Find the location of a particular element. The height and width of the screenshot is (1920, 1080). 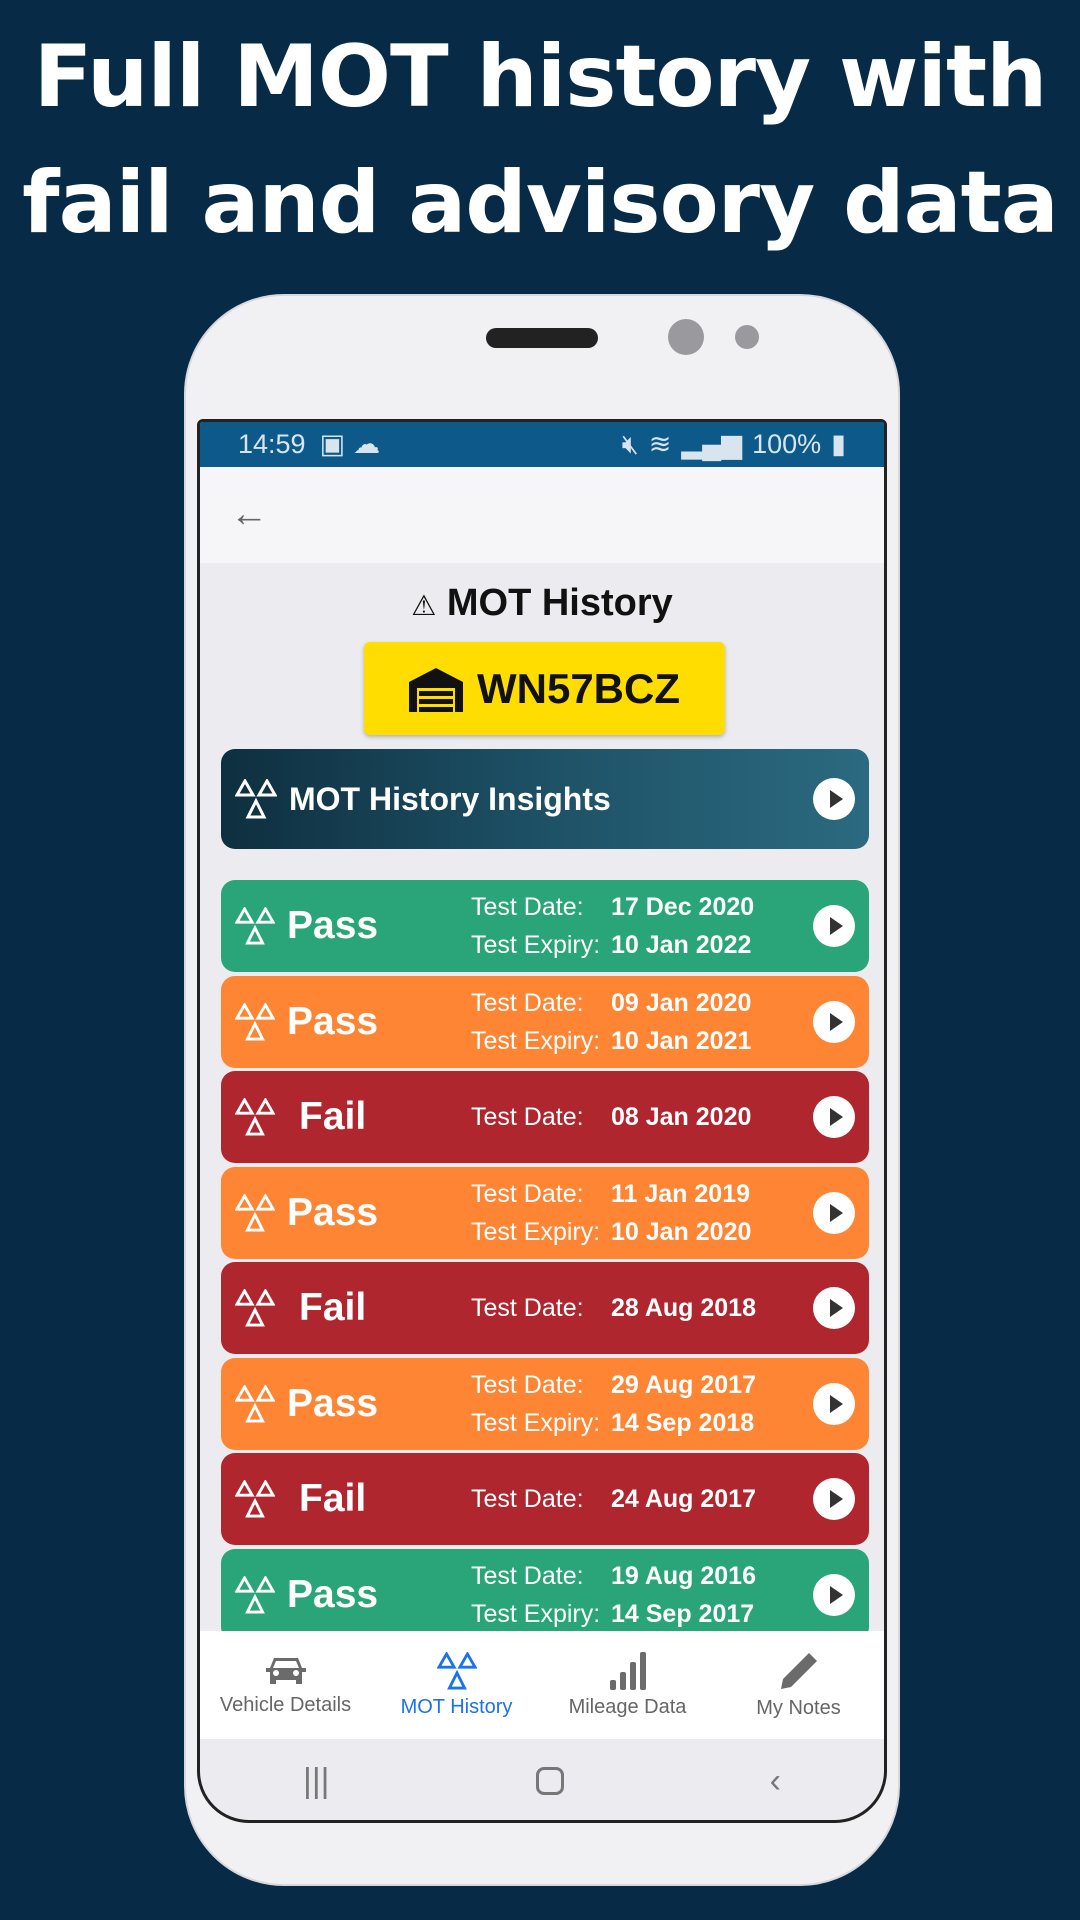

nav-mot-history: MOT History is located at coordinates (456, 1685).